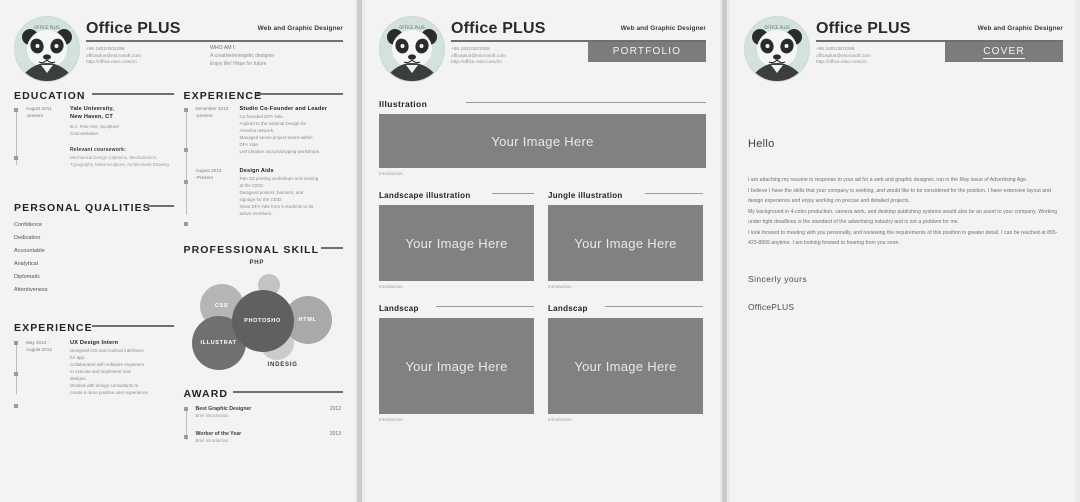  What do you see at coordinates (647, 52) in the screenshot?
I see `portfolio-badge: PORTFOLIO` at bounding box center [647, 52].